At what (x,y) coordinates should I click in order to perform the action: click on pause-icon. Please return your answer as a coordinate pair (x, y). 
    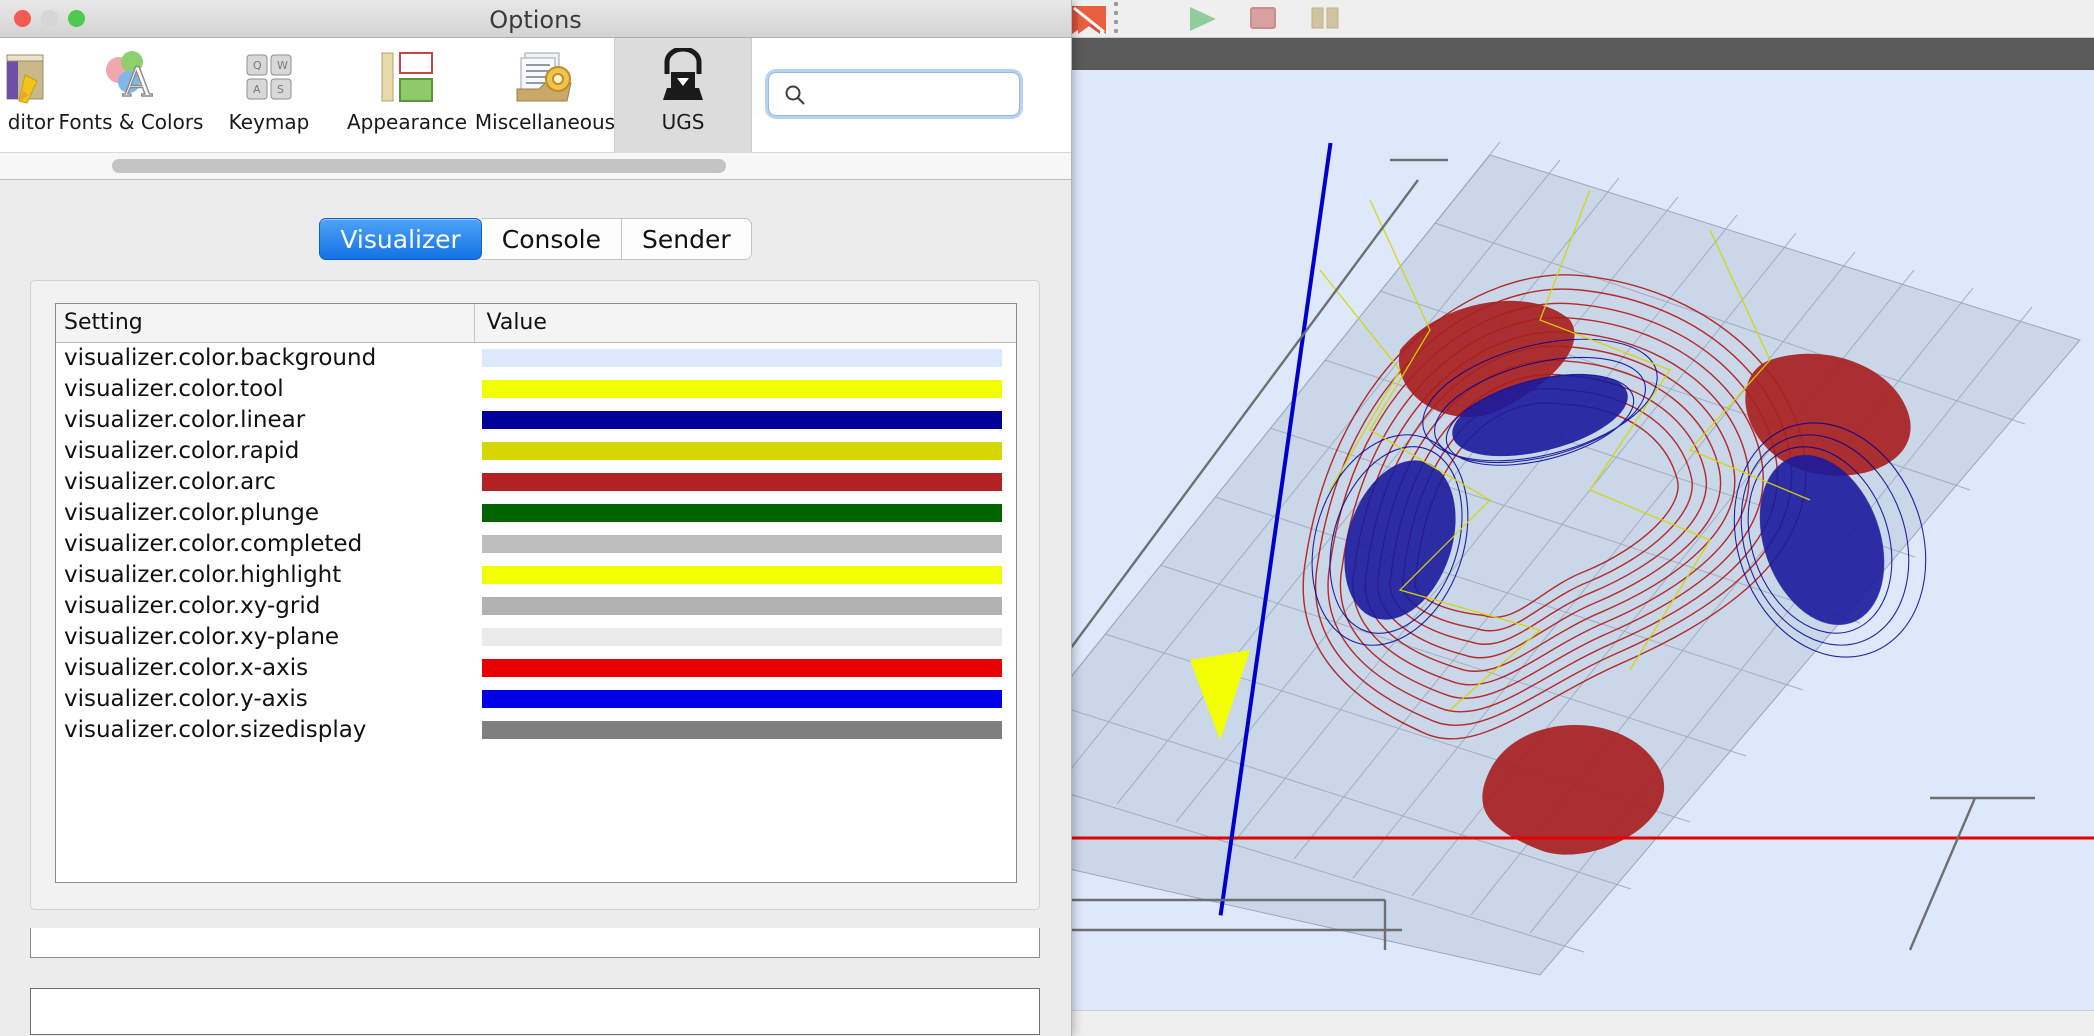
    Looking at the image, I should click on (1325, 21).